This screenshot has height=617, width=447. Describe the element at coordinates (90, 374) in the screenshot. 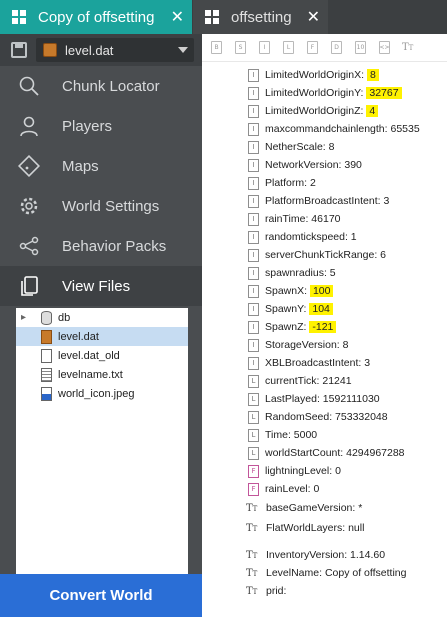

I see `tree-item-label: levelname.txt` at that location.